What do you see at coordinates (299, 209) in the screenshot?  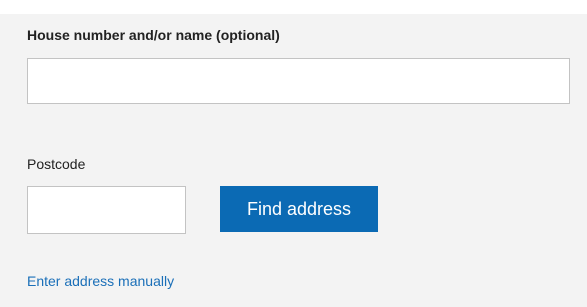 I see `find-address-button: Find address` at bounding box center [299, 209].